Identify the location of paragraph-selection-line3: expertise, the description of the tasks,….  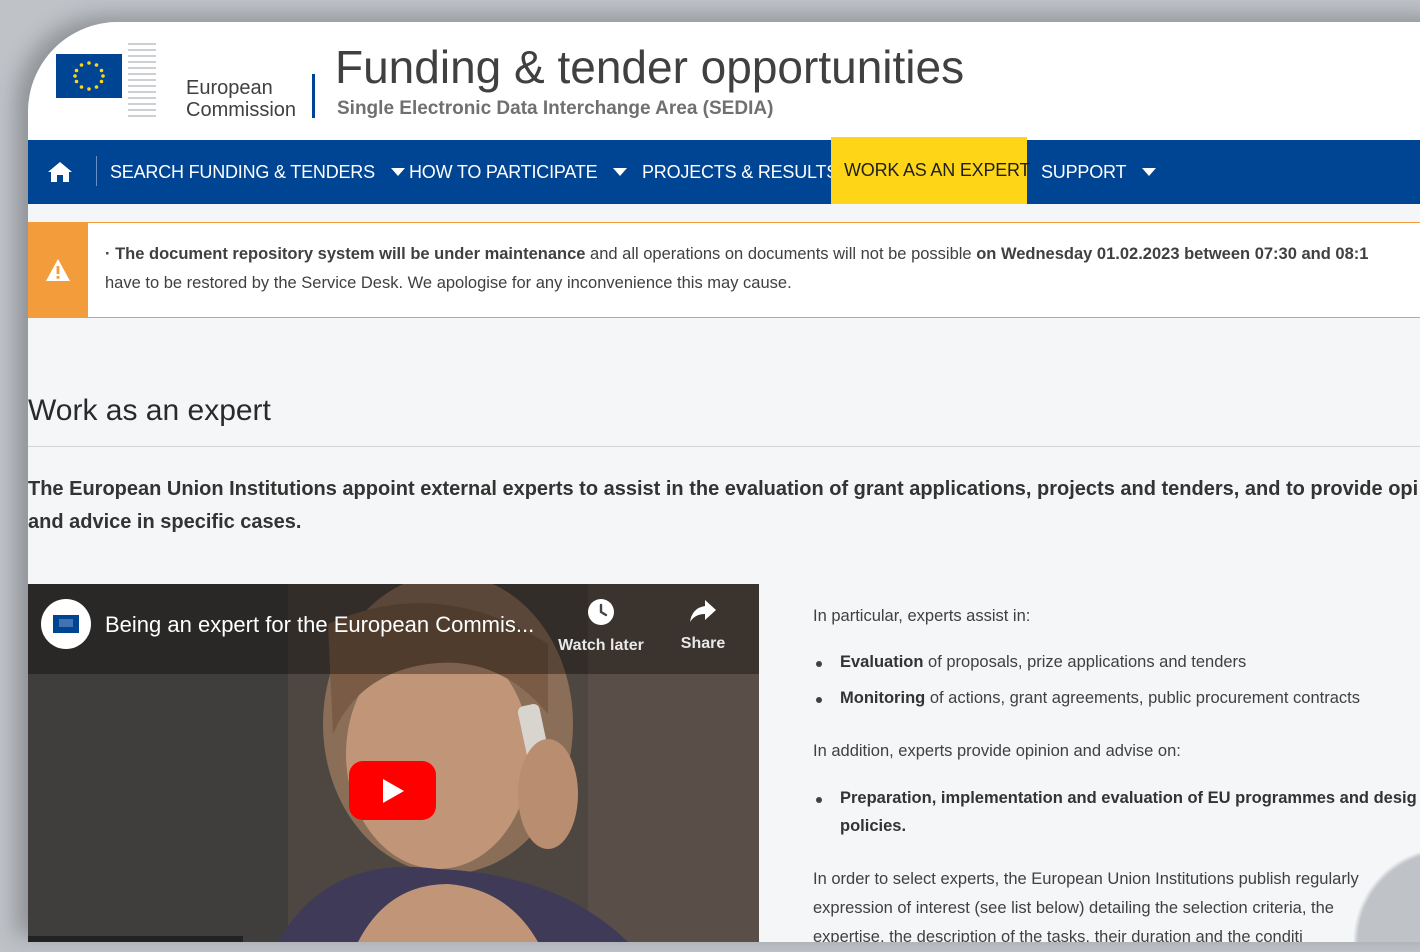
(1058, 935).